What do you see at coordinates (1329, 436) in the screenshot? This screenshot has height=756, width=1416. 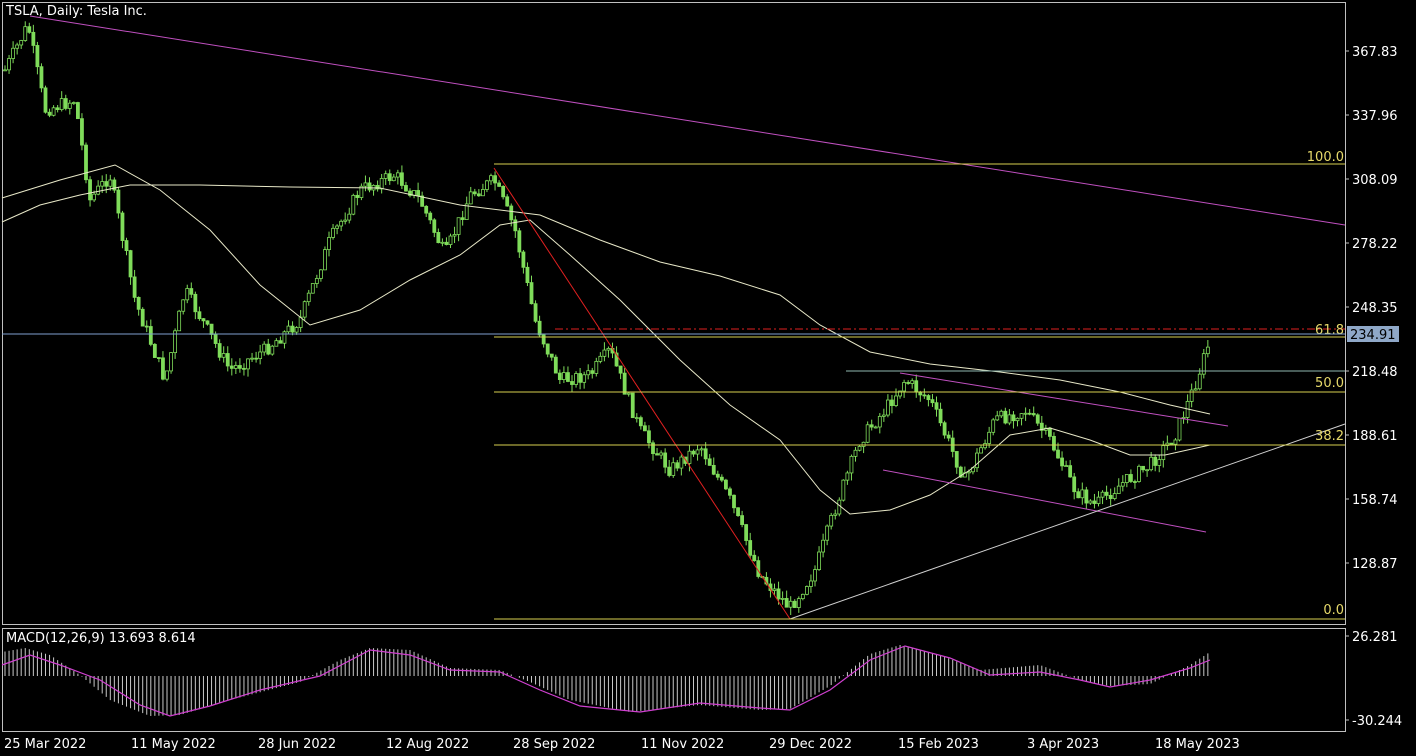 I see `fib-label-38-2: 38.2` at bounding box center [1329, 436].